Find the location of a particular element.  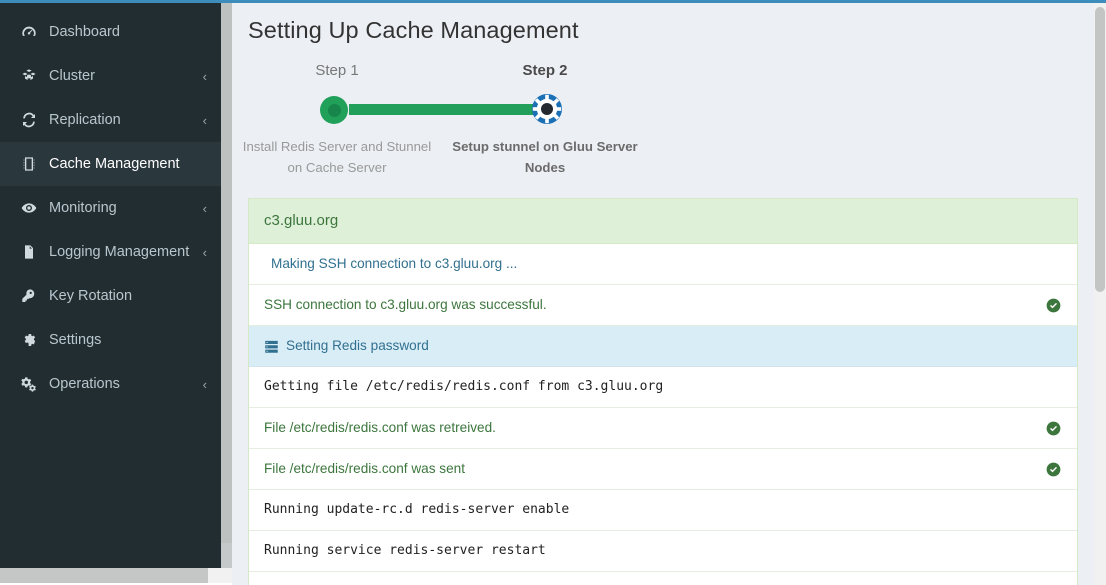

content-right-gutter is located at coordinates (1088, 294).